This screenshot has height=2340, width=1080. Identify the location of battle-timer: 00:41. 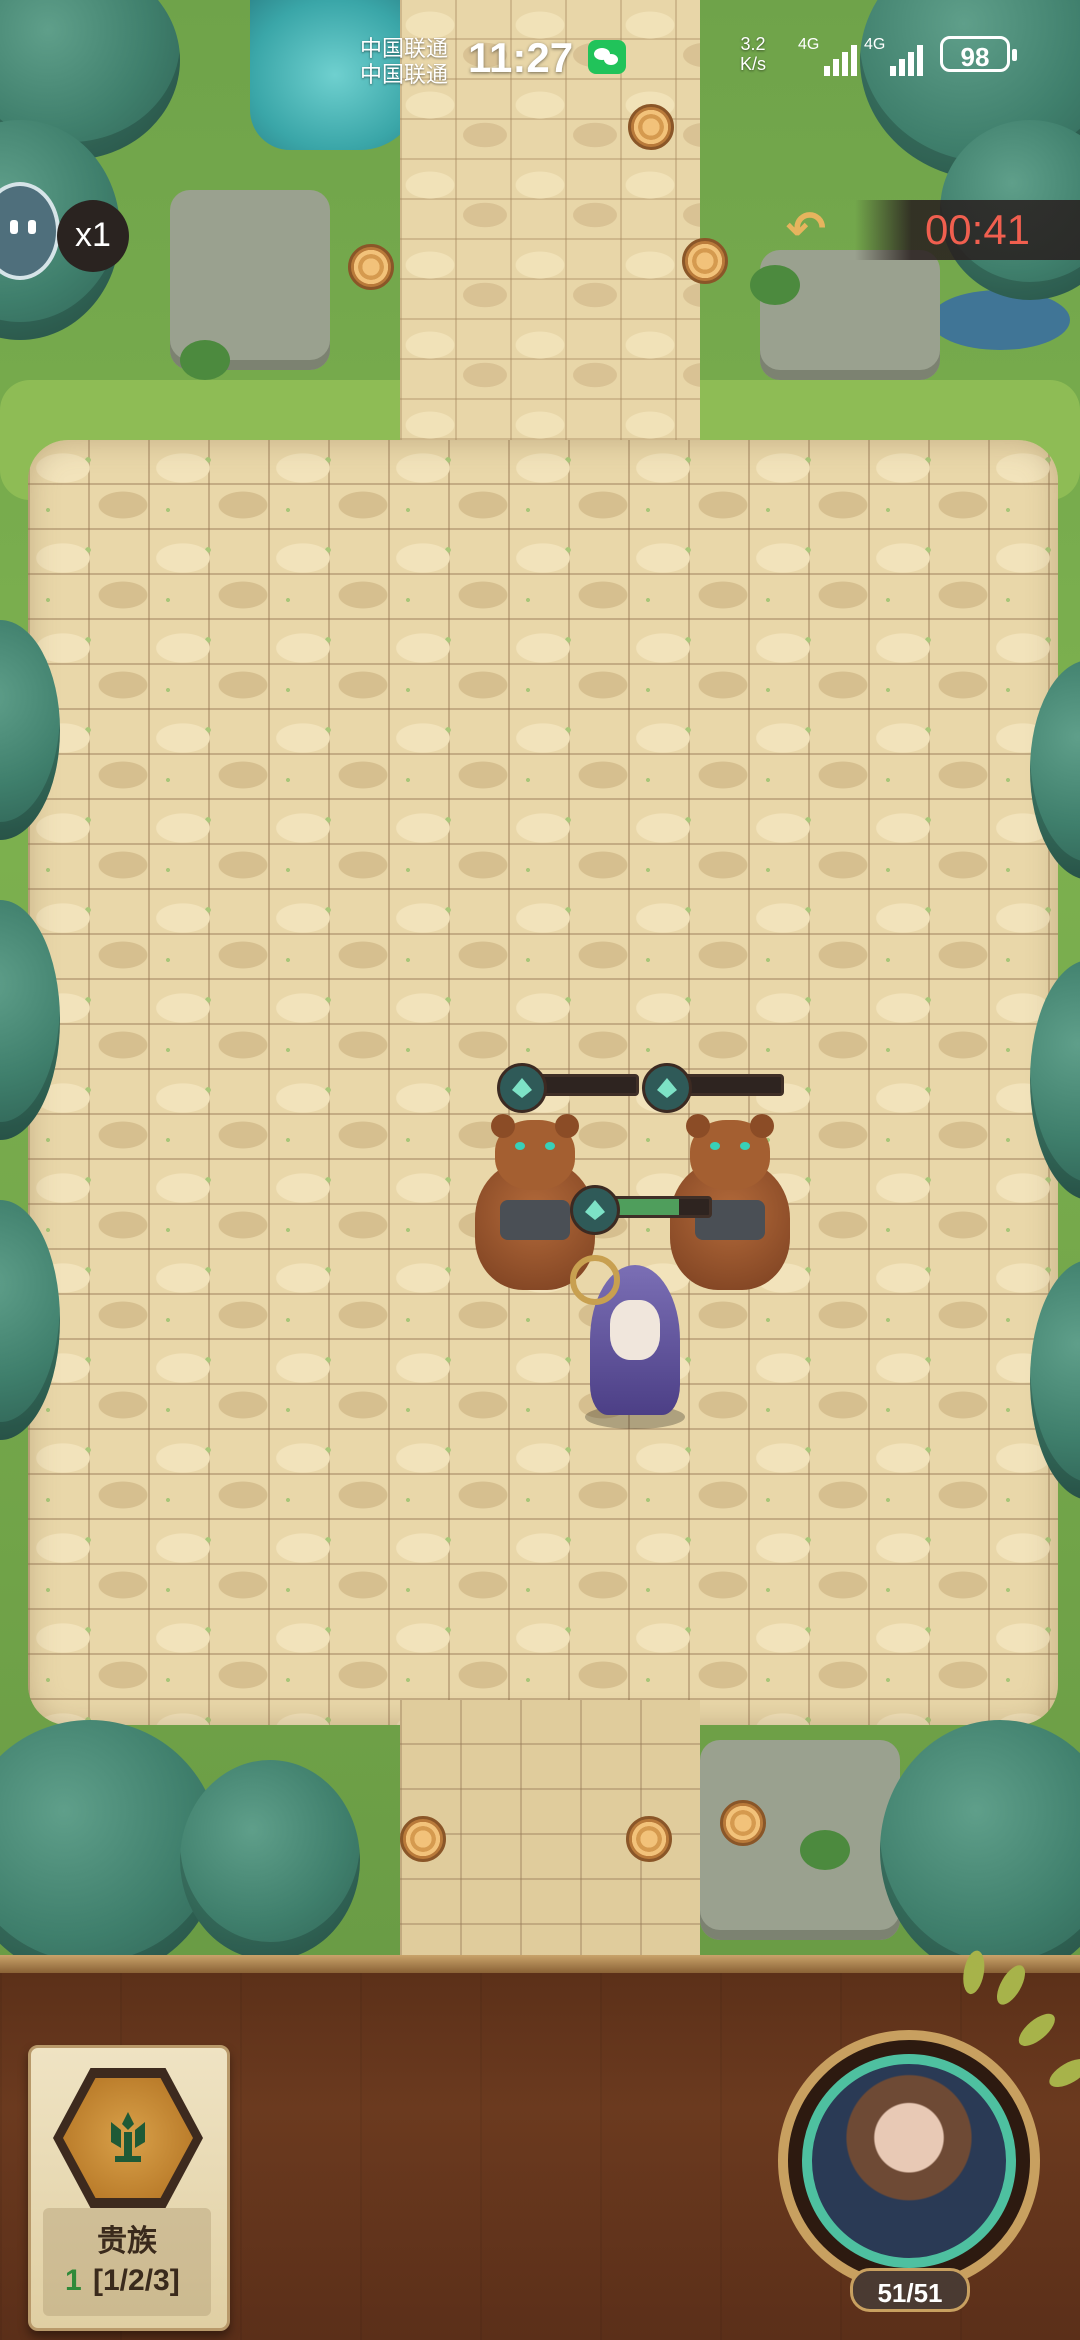
(967, 230).